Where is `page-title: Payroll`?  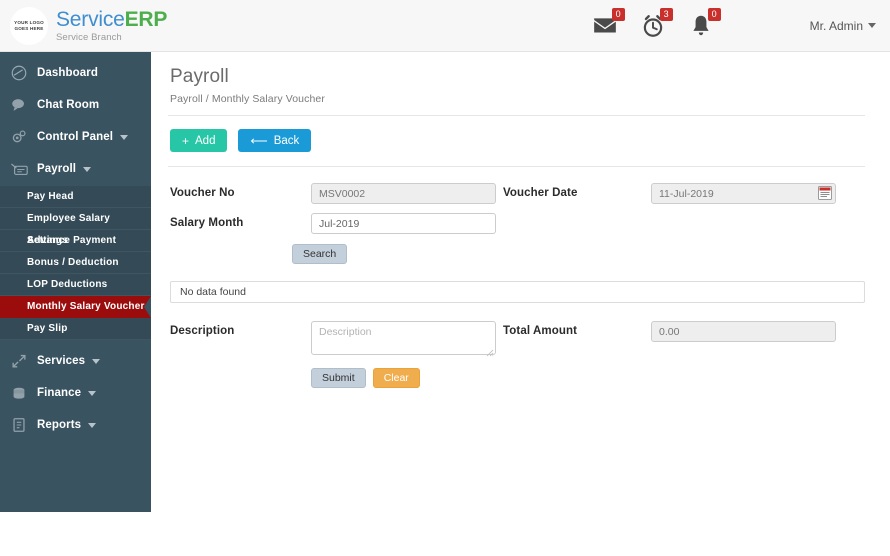 page-title: Payroll is located at coordinates (199, 76).